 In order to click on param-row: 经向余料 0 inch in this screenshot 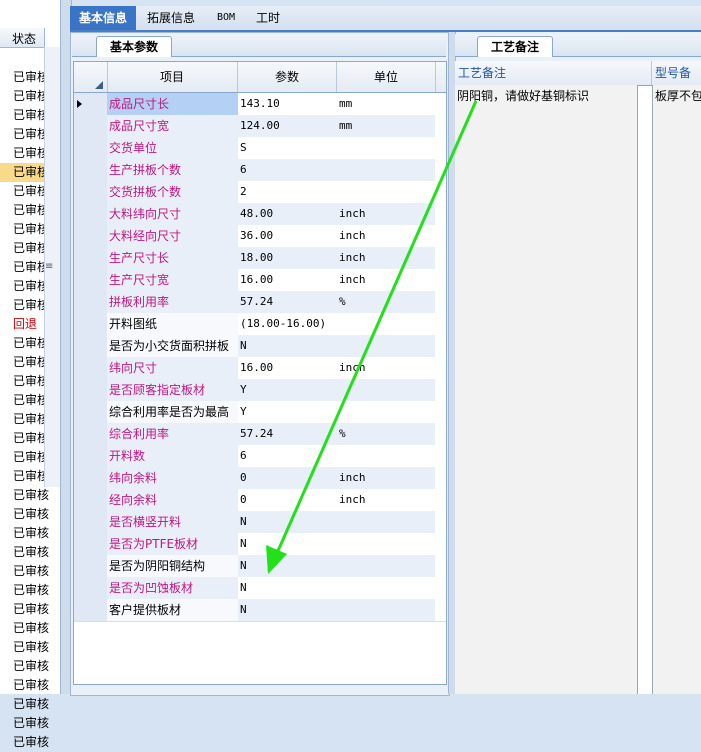, I will do `click(260, 500)`.